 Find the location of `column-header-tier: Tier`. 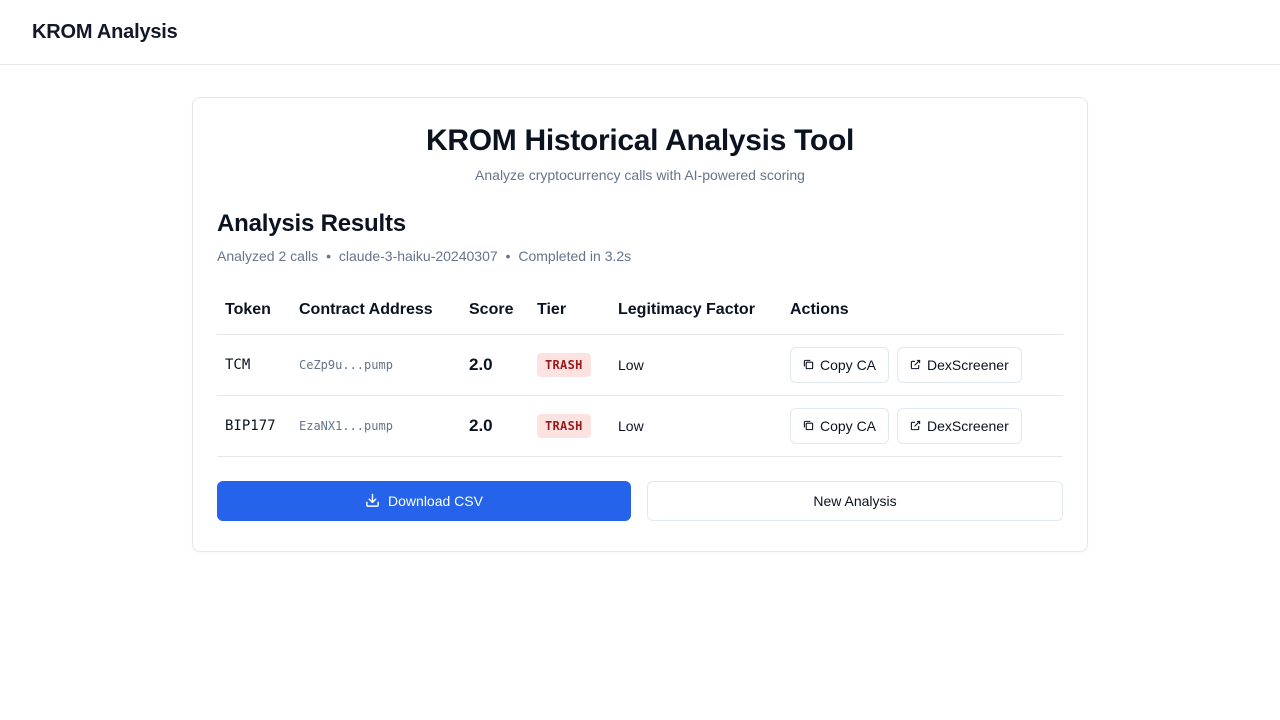

column-header-tier: Tier is located at coordinates (569, 310).